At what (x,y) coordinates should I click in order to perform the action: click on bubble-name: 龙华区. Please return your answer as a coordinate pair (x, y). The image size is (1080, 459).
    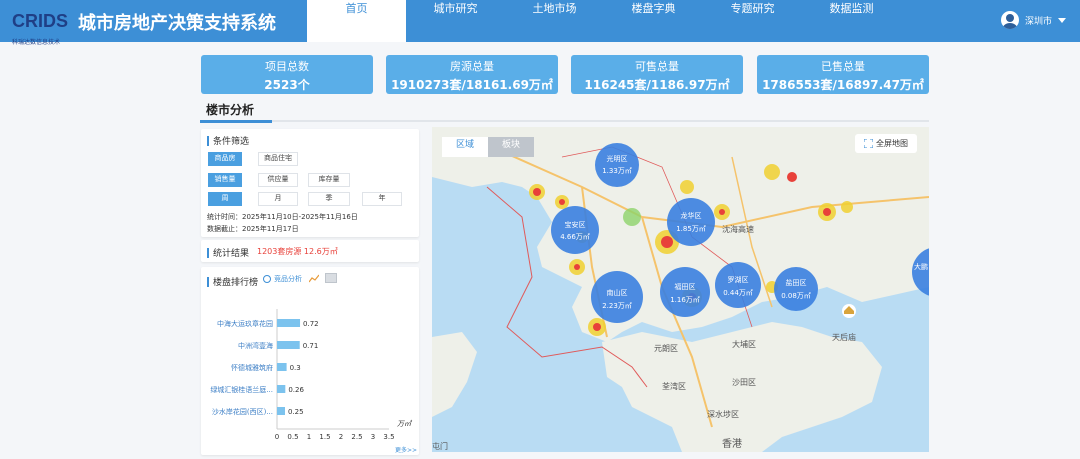
    Looking at the image, I should click on (691, 215).